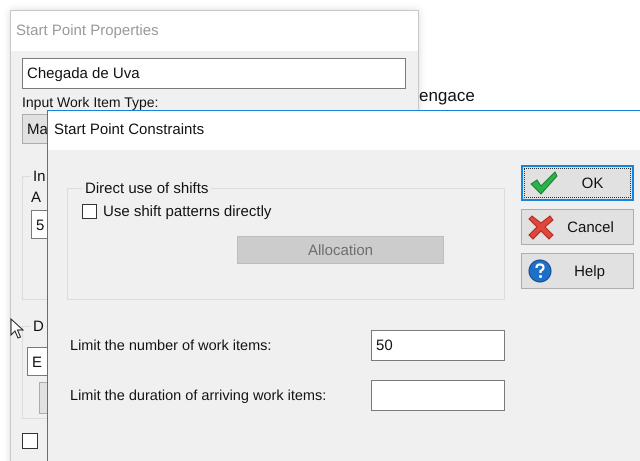 The image size is (640, 461). I want to click on checkmark-icon, so click(544, 183).